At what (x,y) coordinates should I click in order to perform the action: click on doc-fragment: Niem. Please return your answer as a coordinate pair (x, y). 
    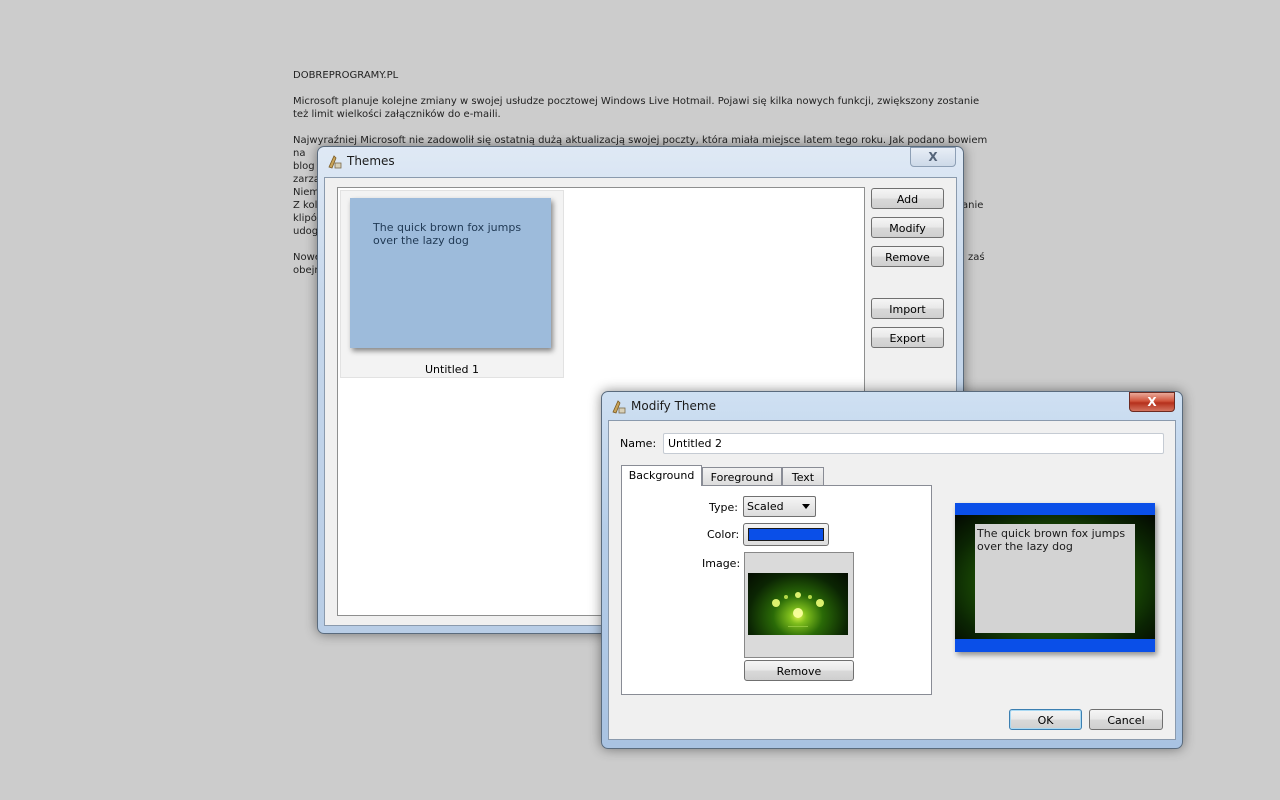
    Looking at the image, I should click on (306, 192).